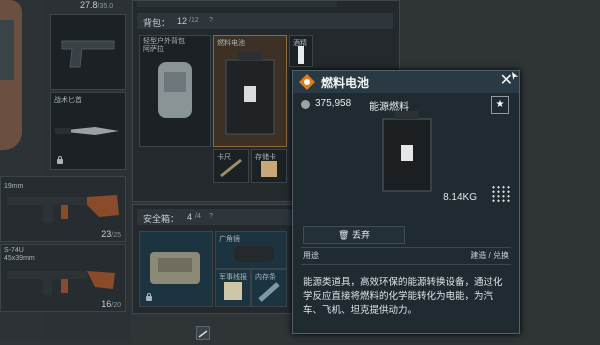  Describe the element at coordinates (345, 83) in the screenshot. I see `popup-title: 燃料电池` at that location.